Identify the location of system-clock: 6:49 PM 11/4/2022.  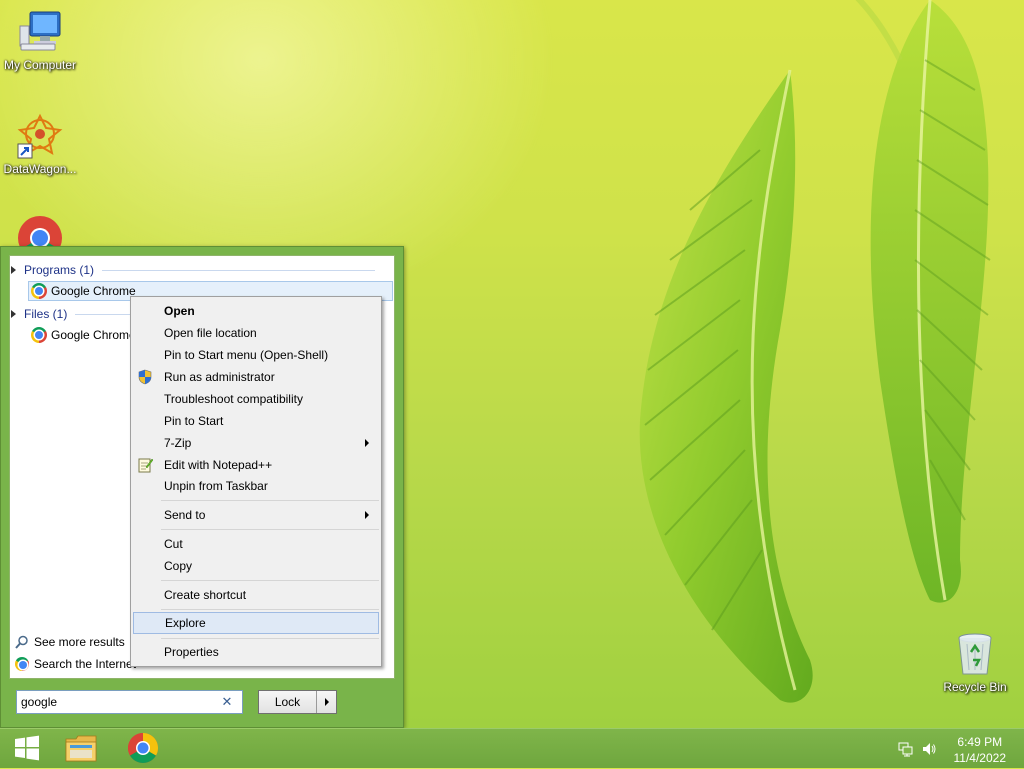
(980, 750).